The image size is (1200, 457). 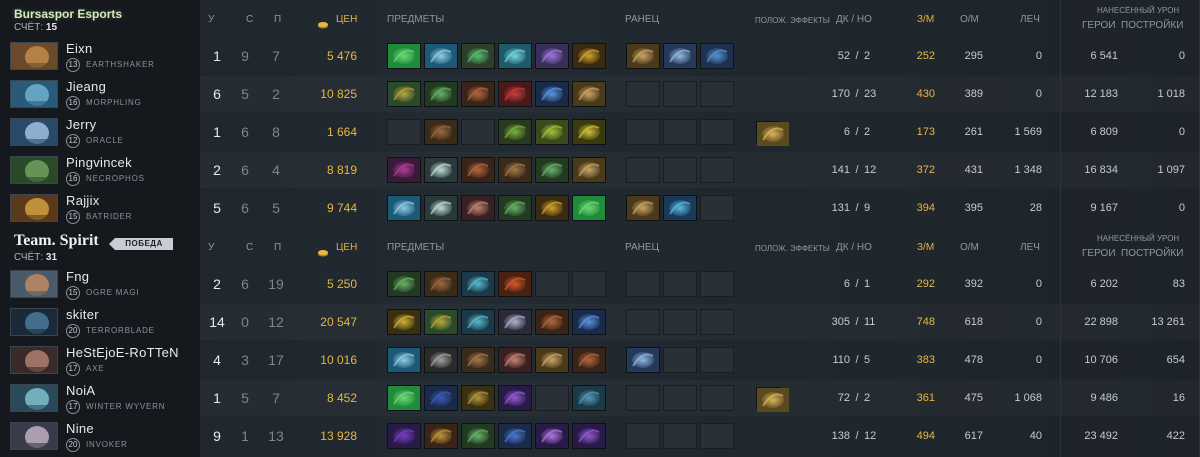 I want to click on player-name: NoiA, so click(x=80, y=390).